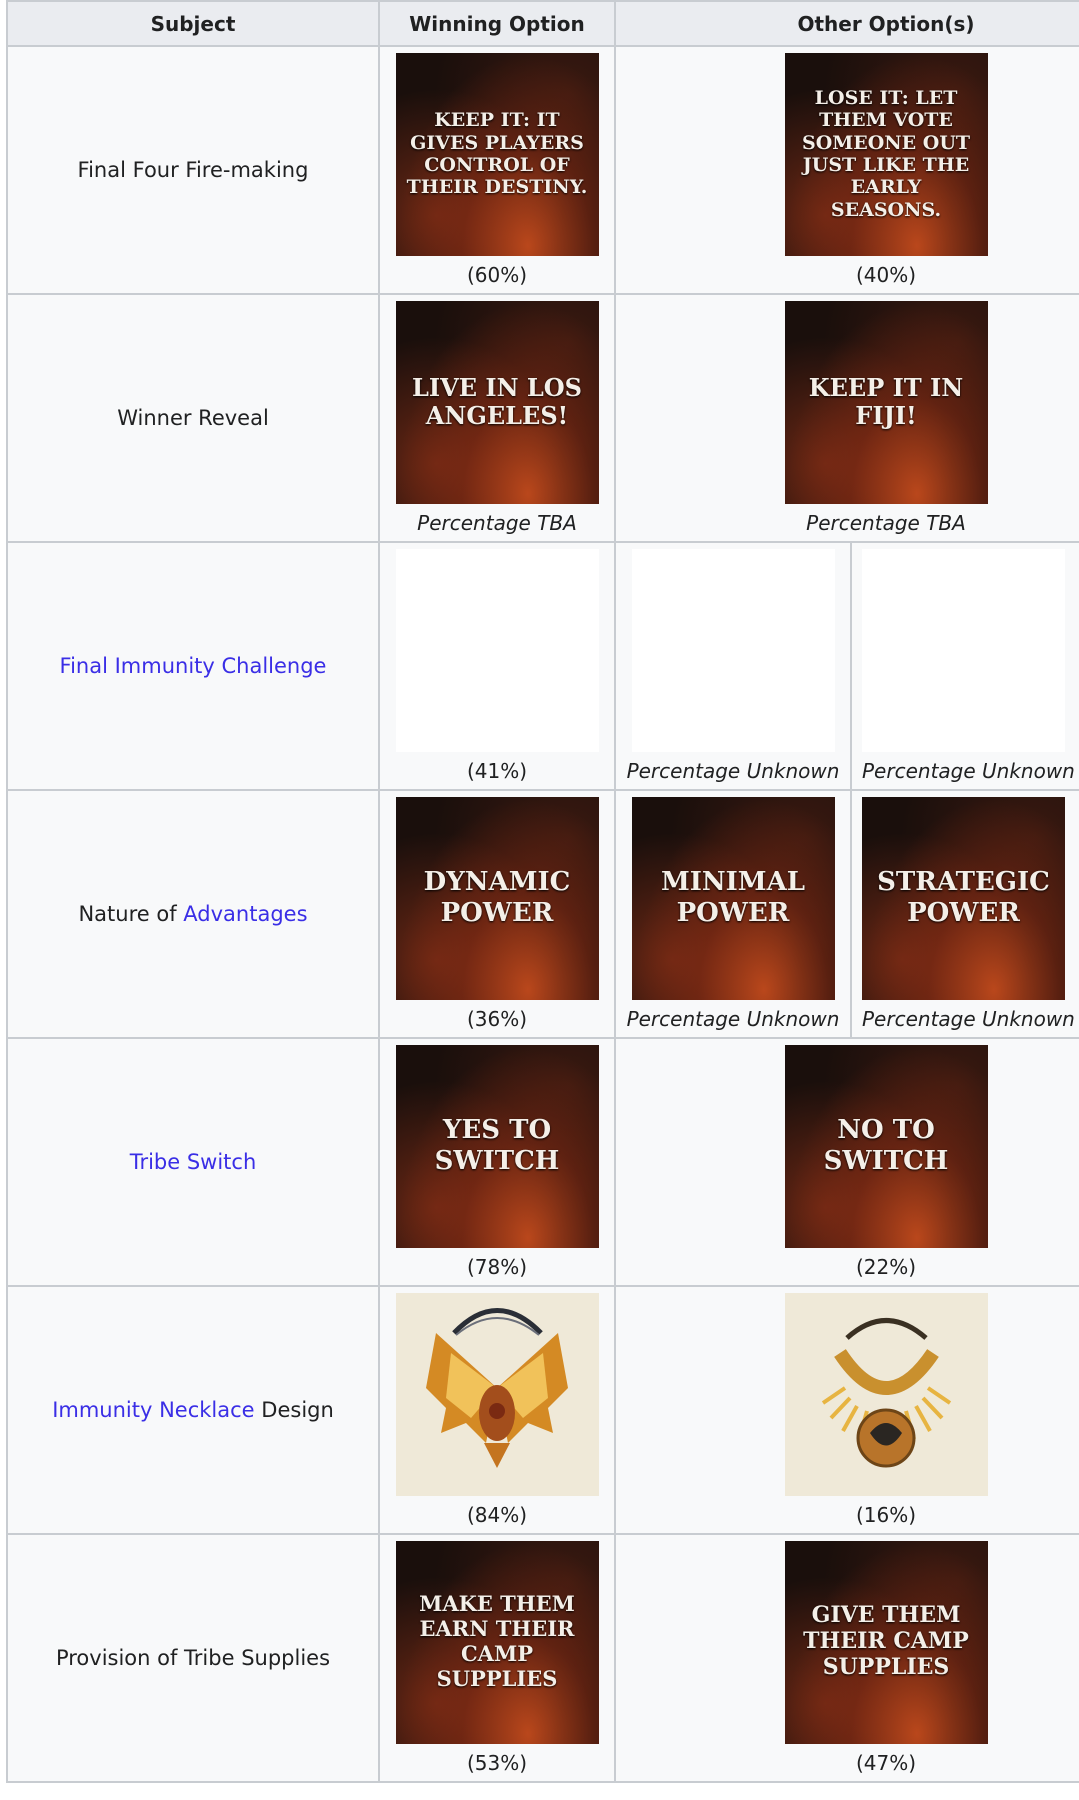  I want to click on winning-option-cell: YES TO SWITCH (78%), so click(497, 1162).